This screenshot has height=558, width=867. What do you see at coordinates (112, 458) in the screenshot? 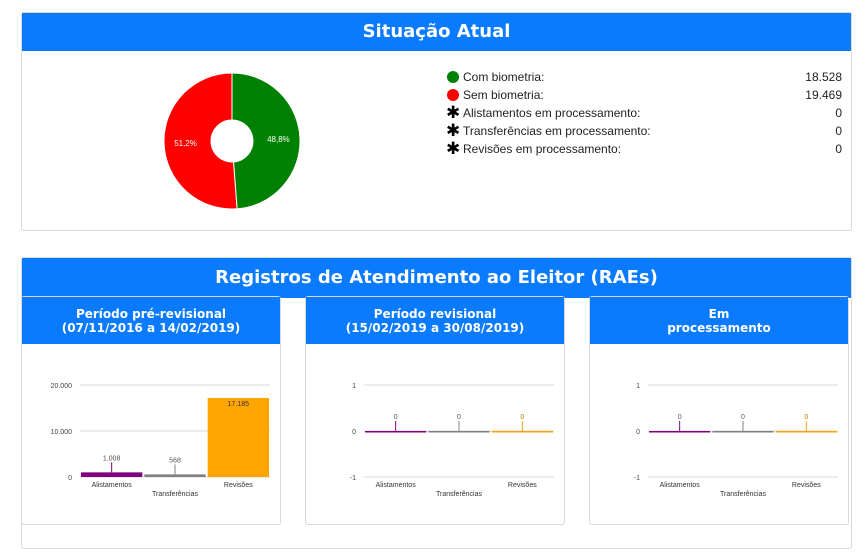
I see `bar-value-label: 1.008` at bounding box center [112, 458].